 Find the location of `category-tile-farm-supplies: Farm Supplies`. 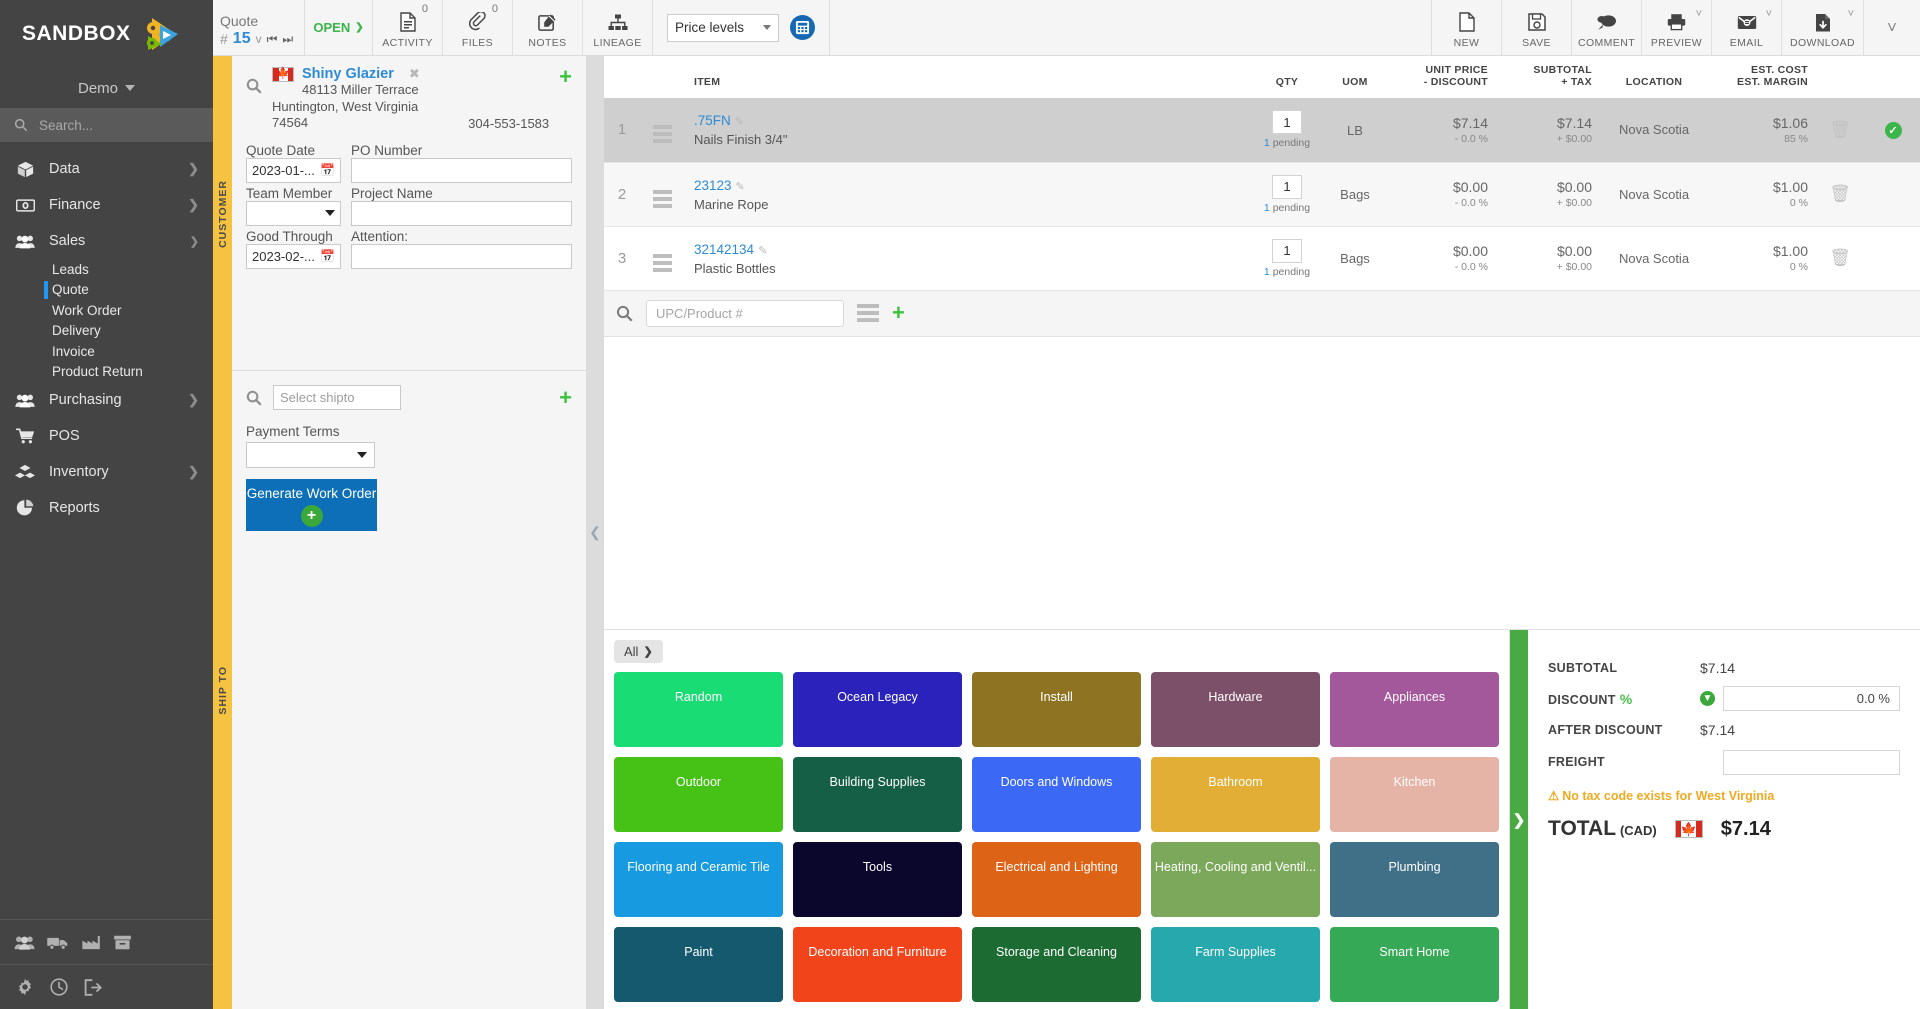

category-tile-farm-supplies: Farm Supplies is located at coordinates (1235, 964).